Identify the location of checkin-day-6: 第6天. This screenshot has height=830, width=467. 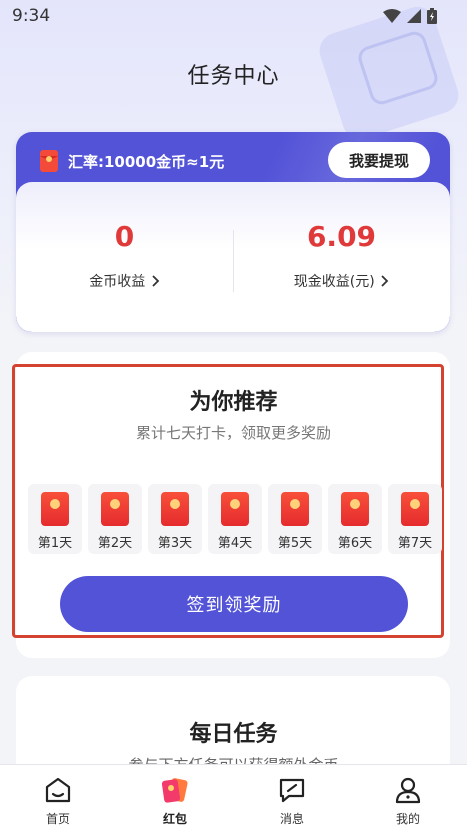
(355, 519).